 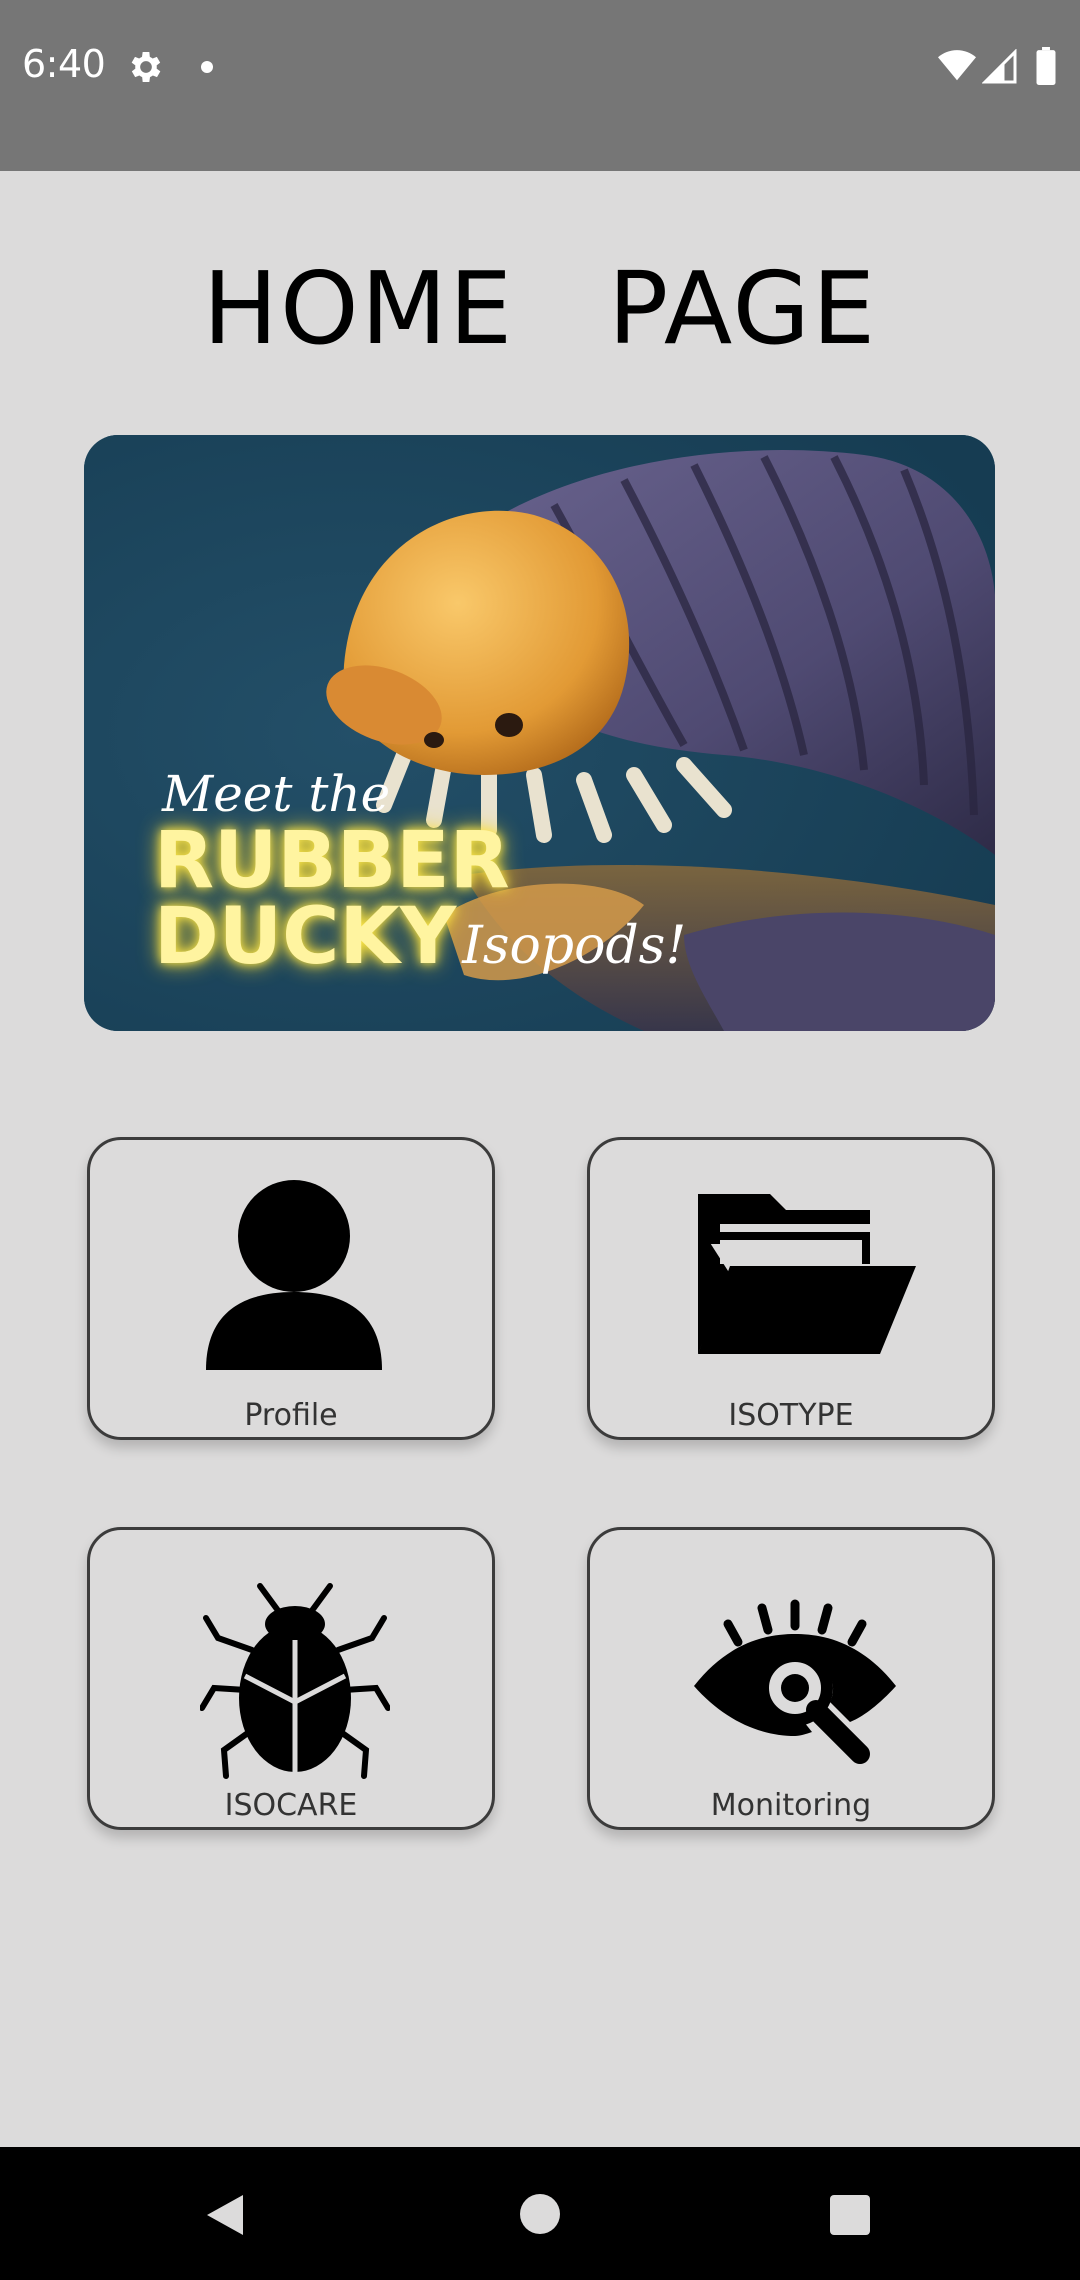 What do you see at coordinates (146, 67) in the screenshot?
I see `gear-icon` at bounding box center [146, 67].